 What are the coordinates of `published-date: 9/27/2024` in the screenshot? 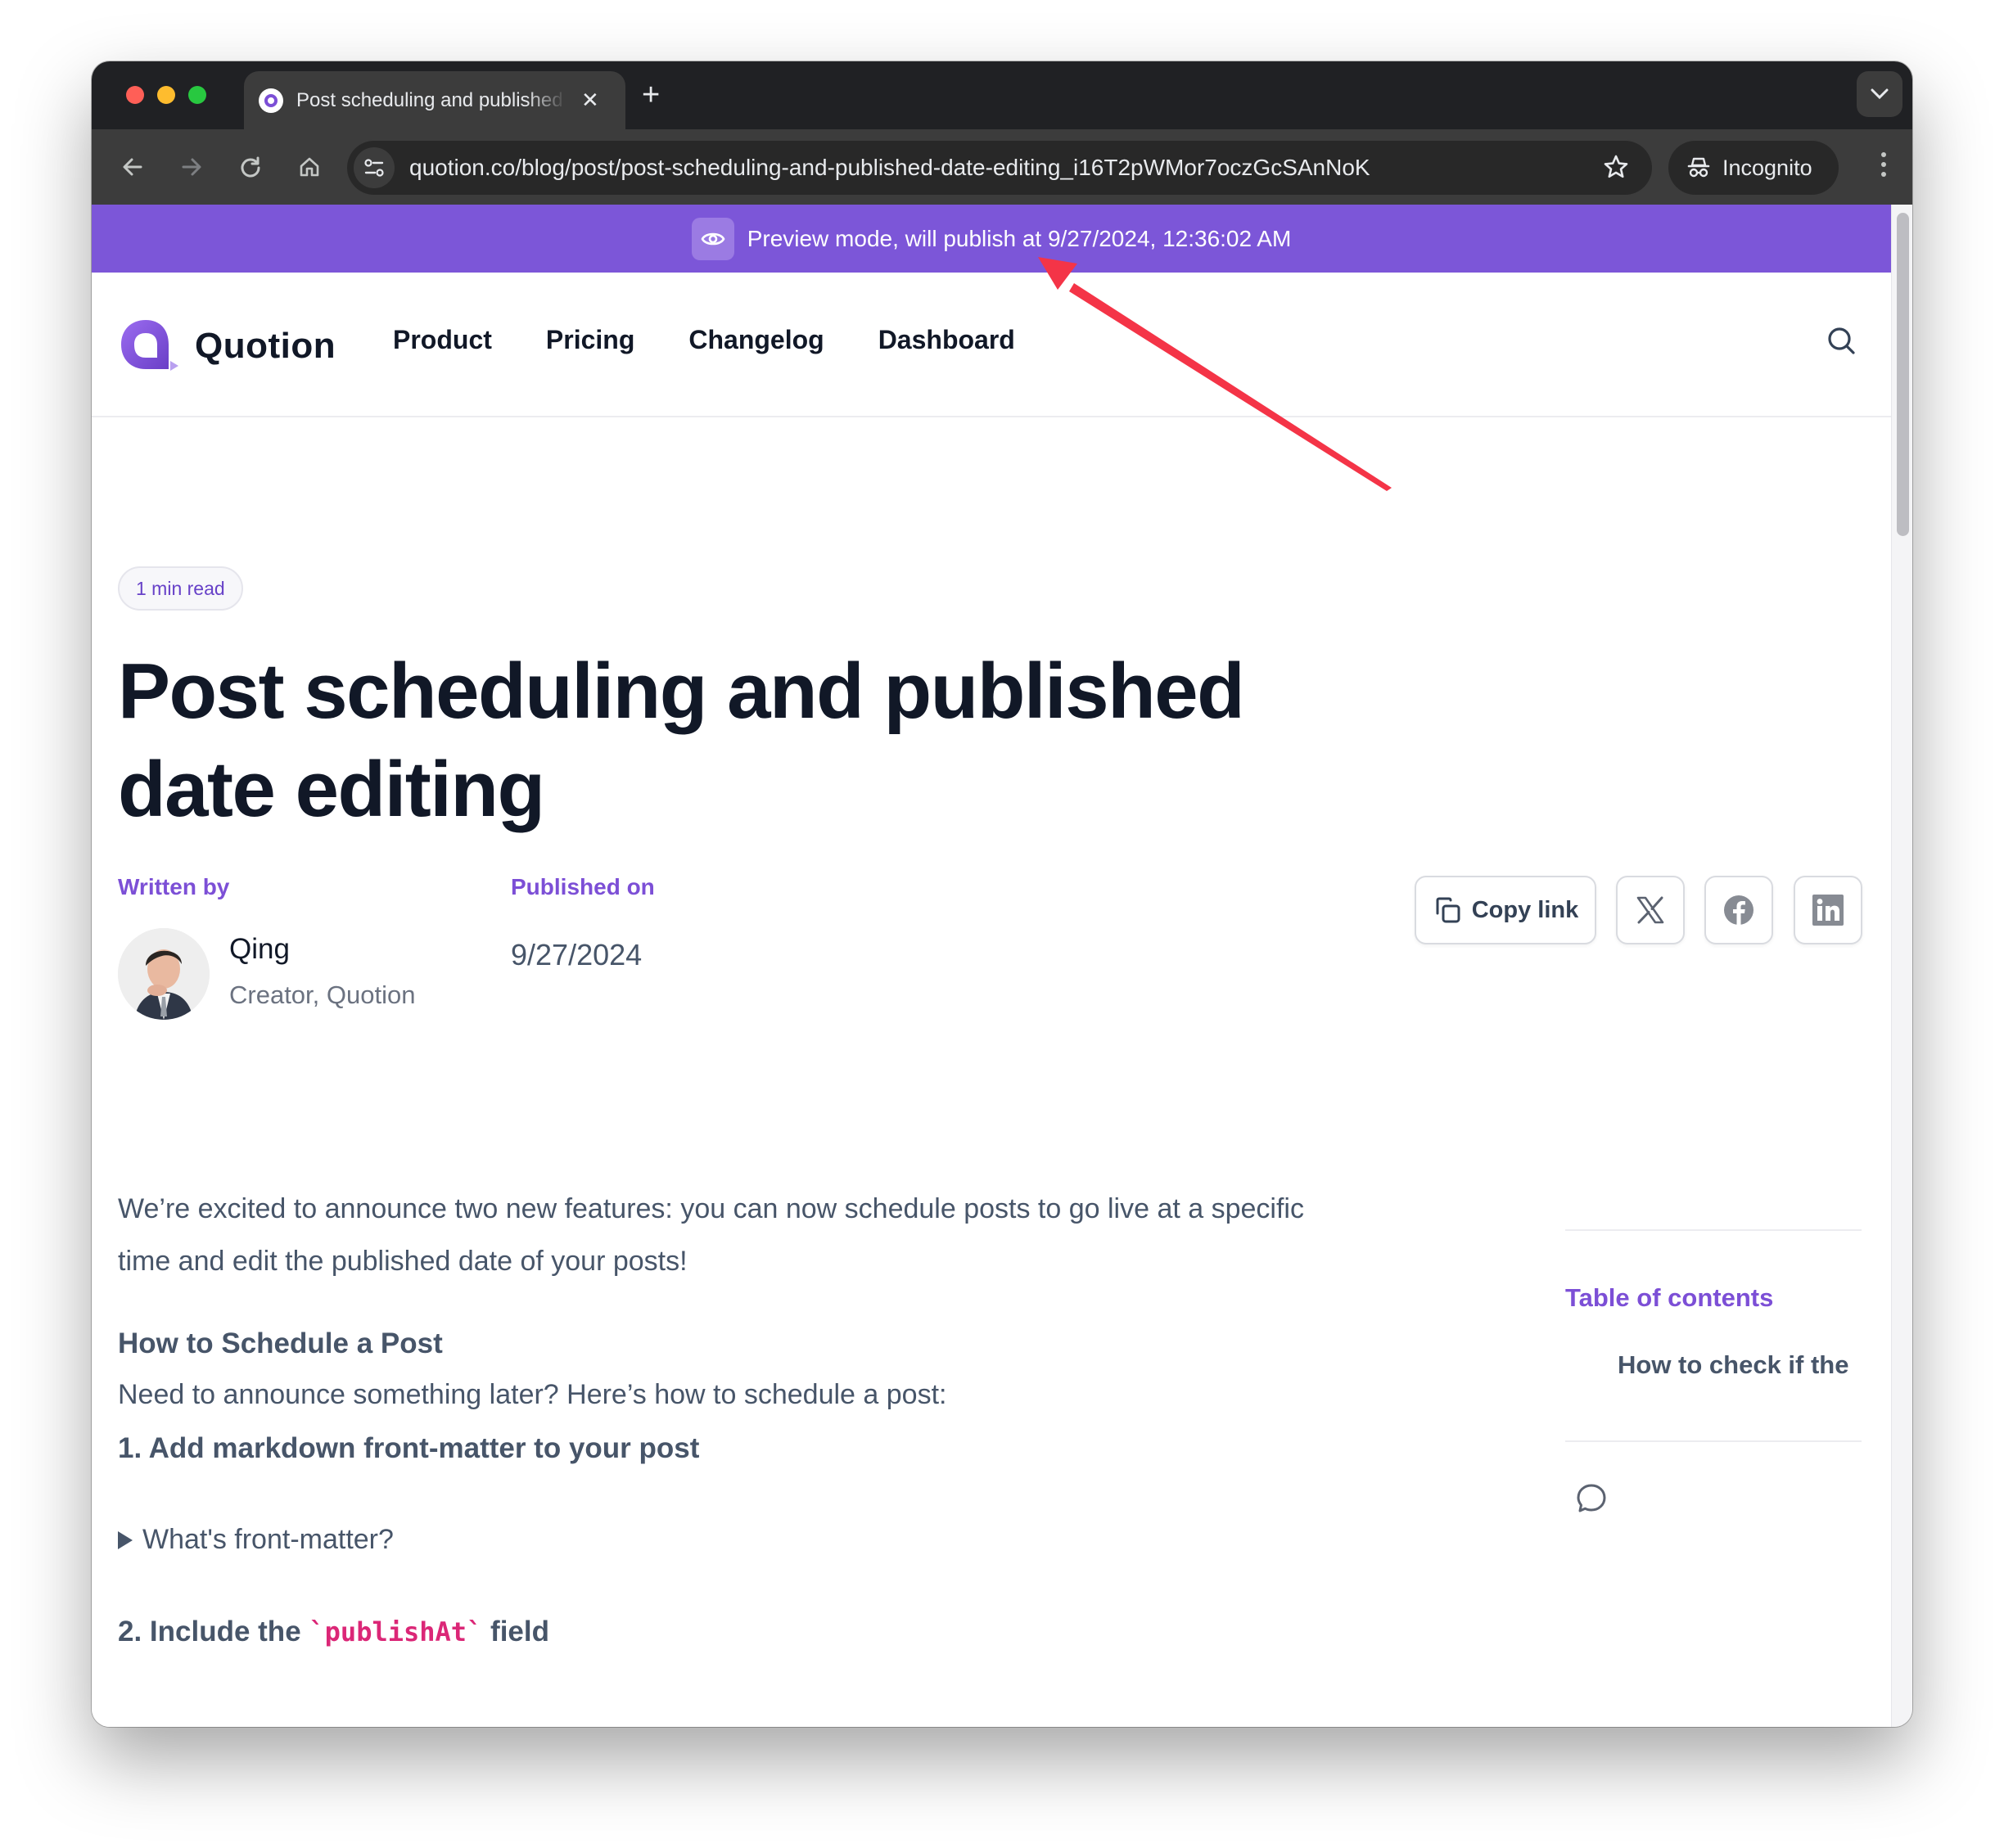 It's located at (577, 954).